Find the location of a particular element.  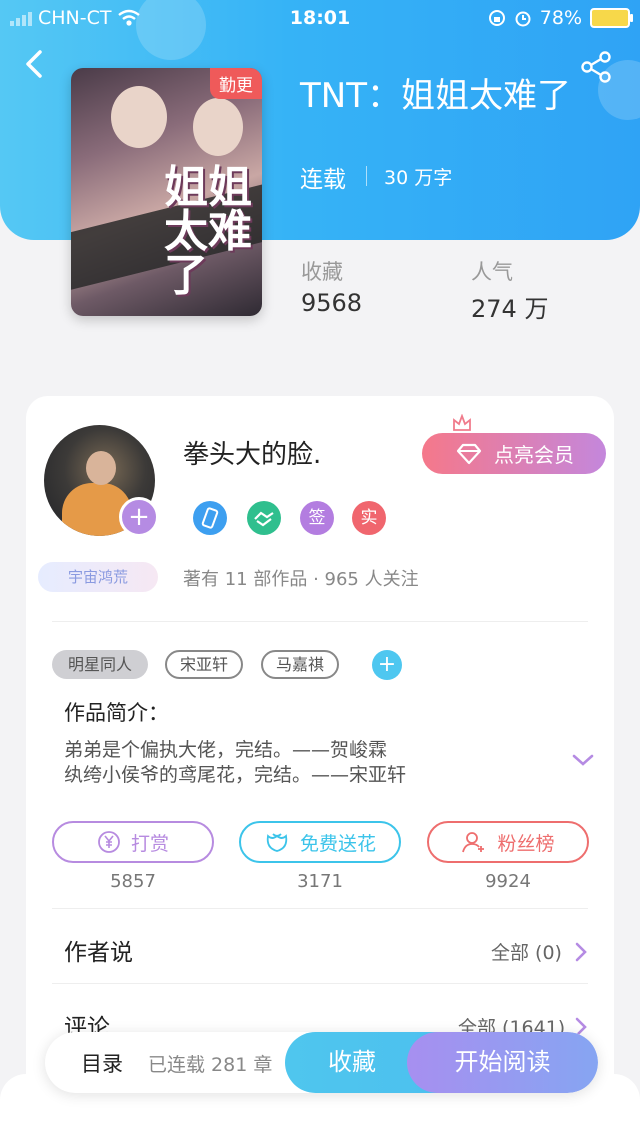

reward-count: 5857 is located at coordinates (133, 881).